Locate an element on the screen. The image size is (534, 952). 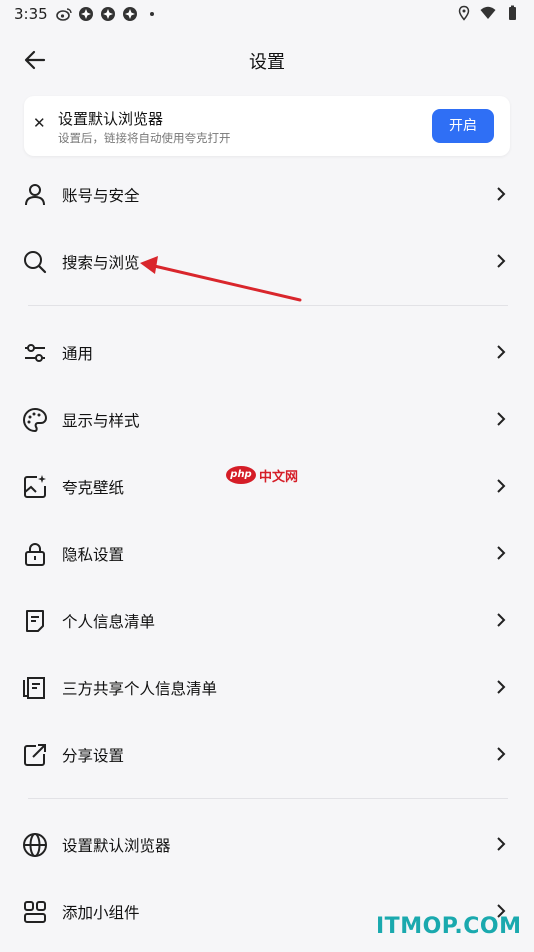
site-watermark: ITMOP.COM is located at coordinates (449, 926).